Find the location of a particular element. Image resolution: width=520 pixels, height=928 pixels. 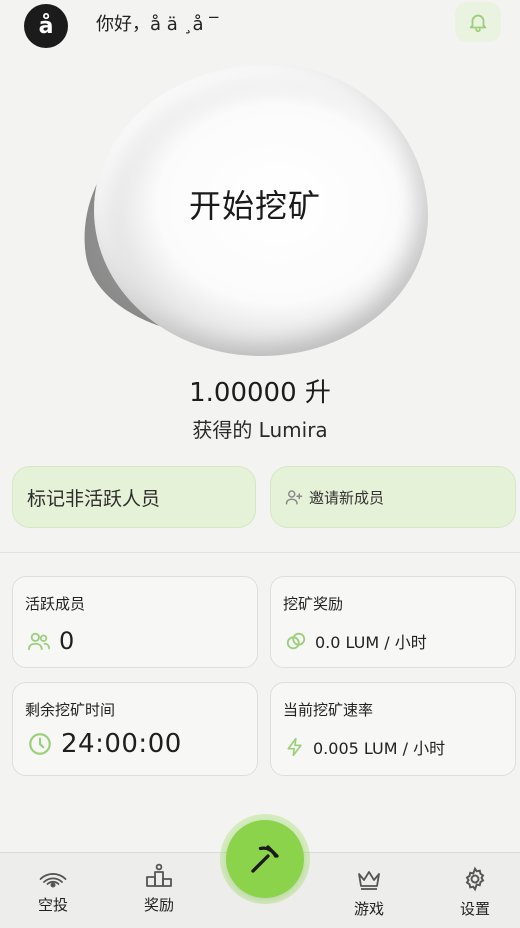

invite-members-label: 邀请新成员 is located at coordinates (347, 497).